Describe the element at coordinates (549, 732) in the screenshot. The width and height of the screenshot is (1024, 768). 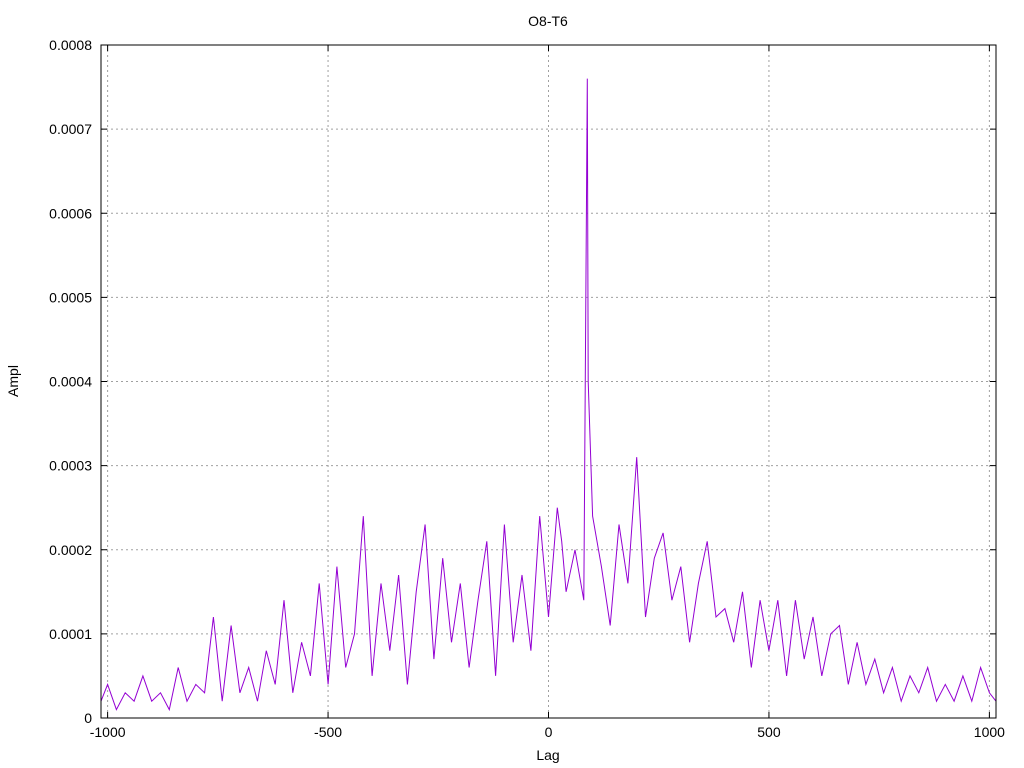
I see `x-tick-label: 0` at that location.